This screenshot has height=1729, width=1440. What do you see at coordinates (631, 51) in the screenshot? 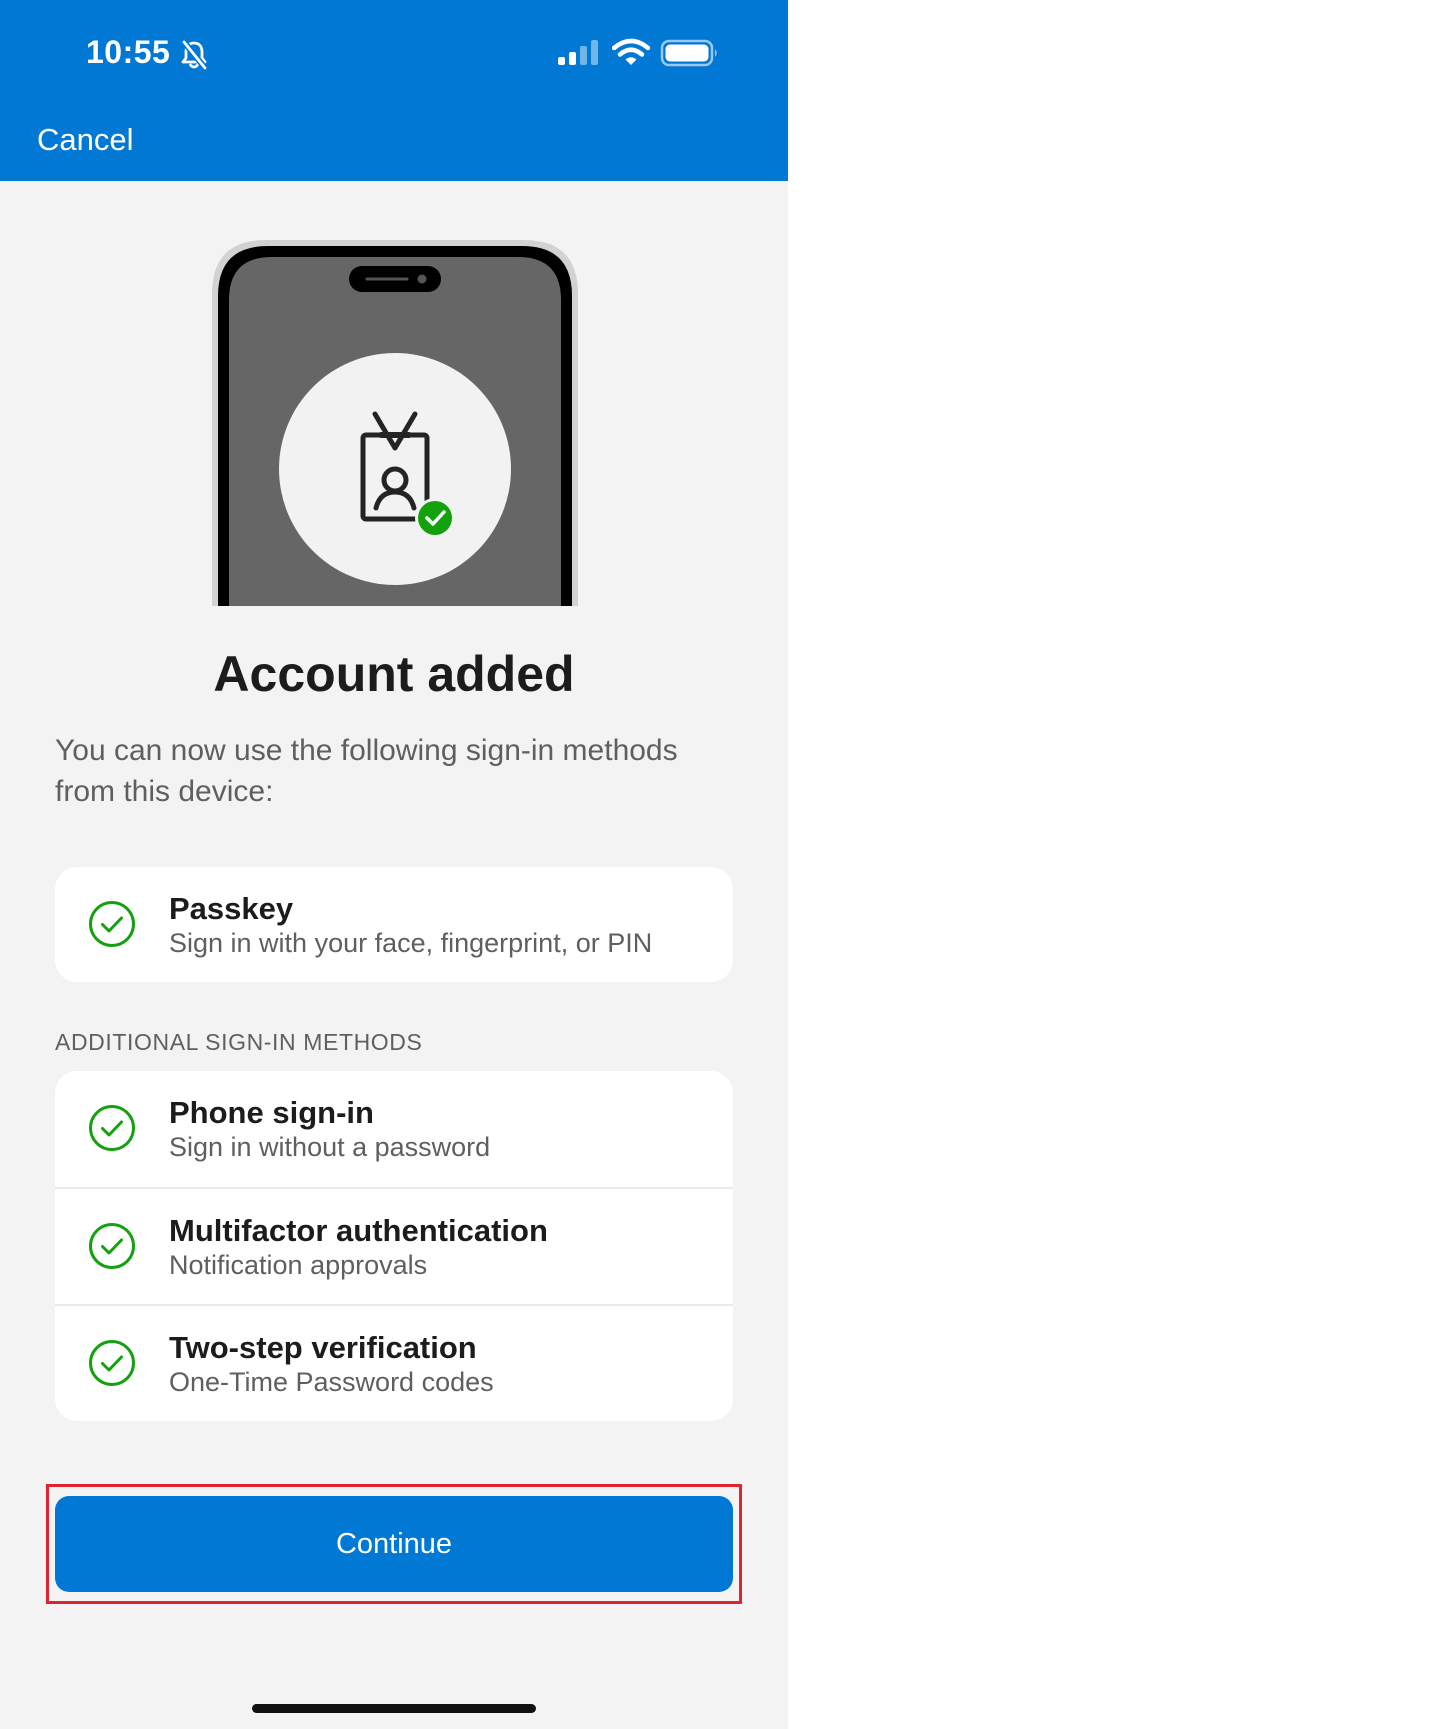
I see `wifi-icon` at bounding box center [631, 51].